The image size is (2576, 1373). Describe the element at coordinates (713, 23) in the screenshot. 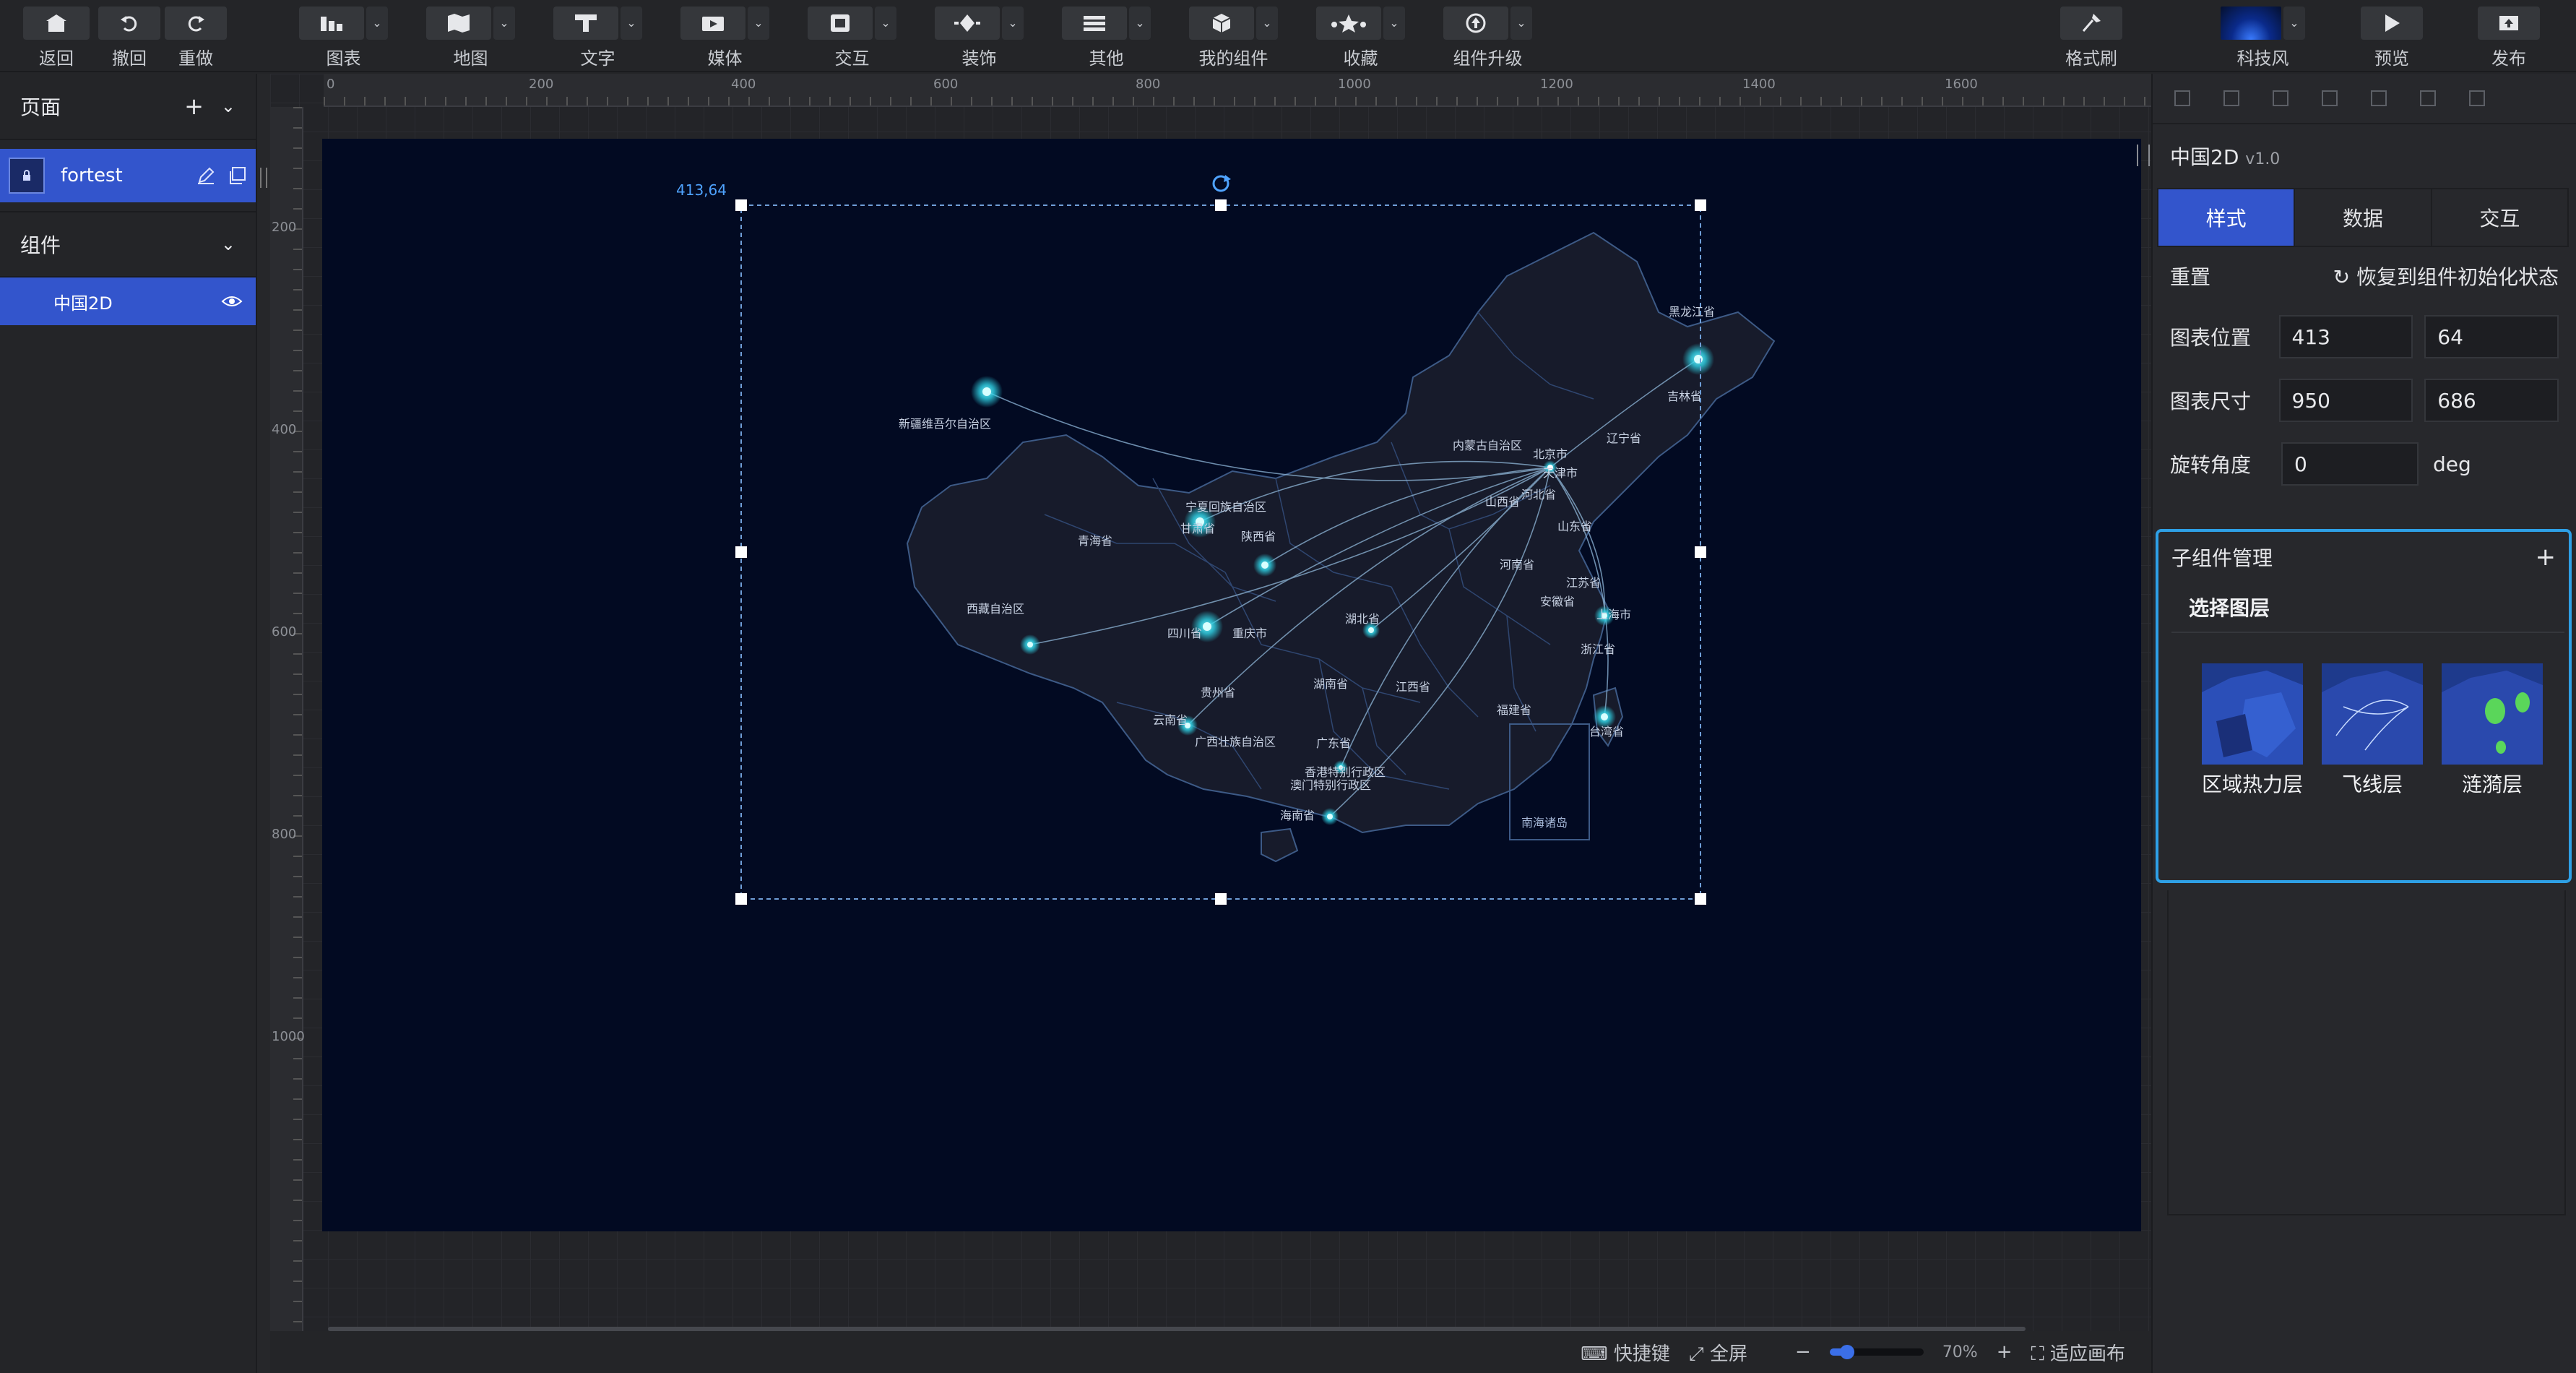

I see `media-icon` at that location.